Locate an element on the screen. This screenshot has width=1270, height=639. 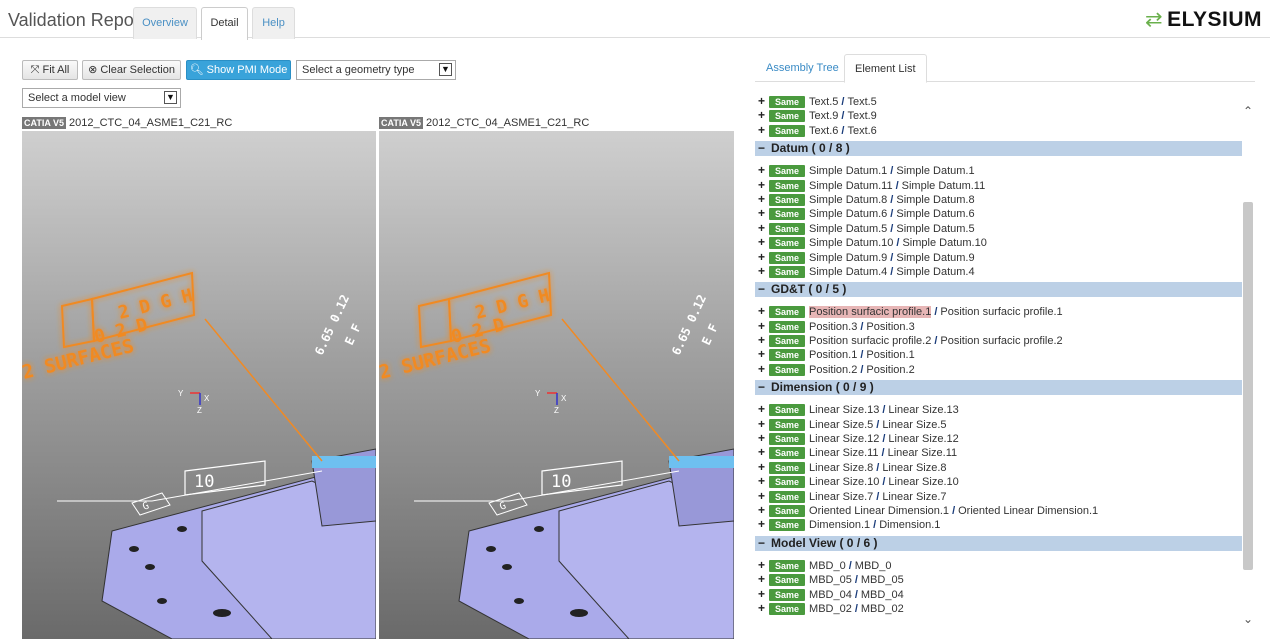
list-item: + Same Simple Datum.5/Simple Datum.5 is located at coordinates (998, 228).